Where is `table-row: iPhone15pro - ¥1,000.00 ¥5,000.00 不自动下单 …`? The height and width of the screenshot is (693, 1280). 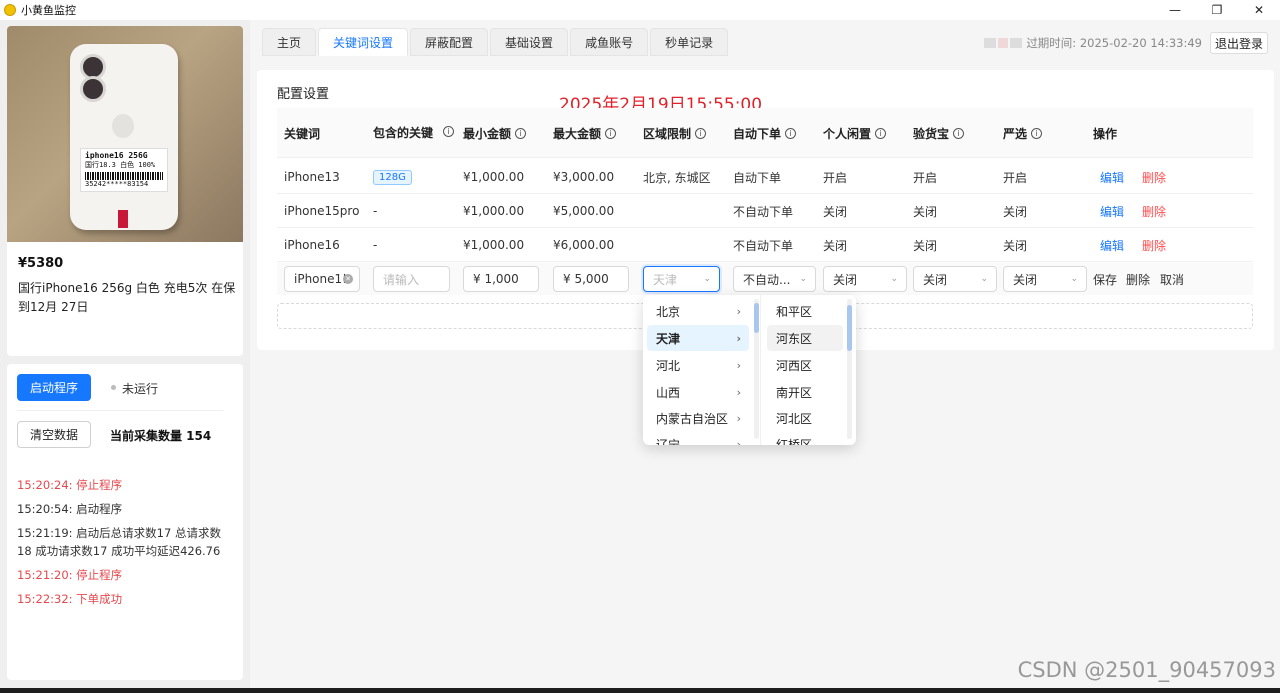
table-row: iPhone15pro - ¥1,000.00 ¥5,000.00 不自动下单 … is located at coordinates (765, 211).